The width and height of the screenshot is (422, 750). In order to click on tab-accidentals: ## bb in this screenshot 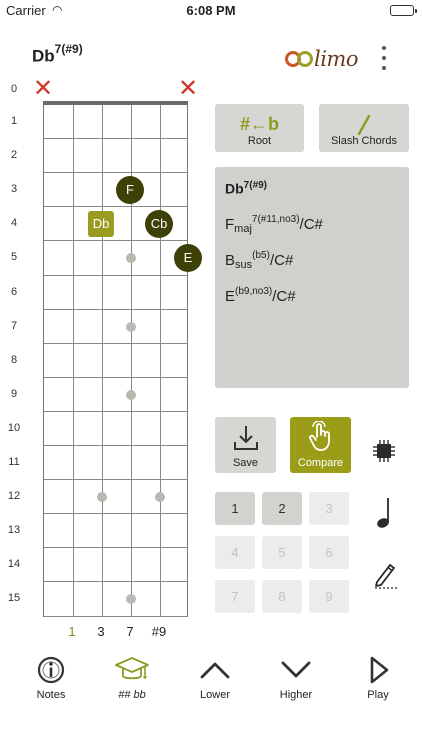, I will do `click(132, 678)`.